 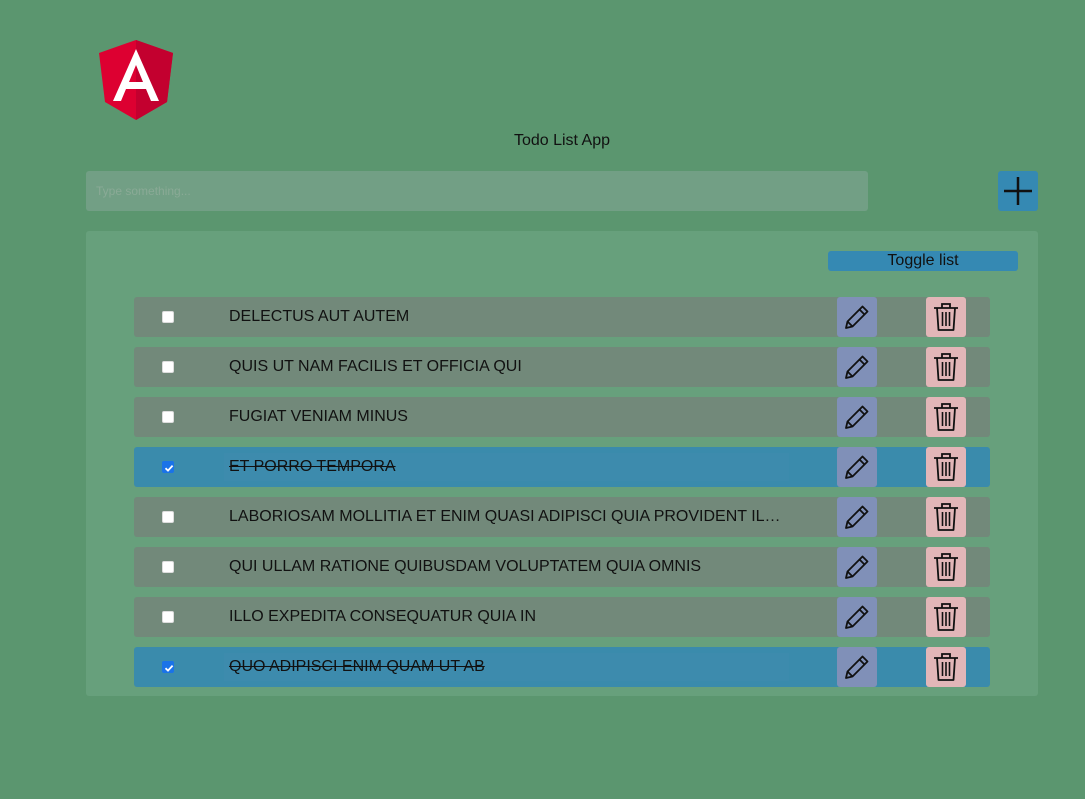 I want to click on todo-title: ILLO EXPEDITA CONSEQUATUR QUIA IN, so click(x=383, y=616).